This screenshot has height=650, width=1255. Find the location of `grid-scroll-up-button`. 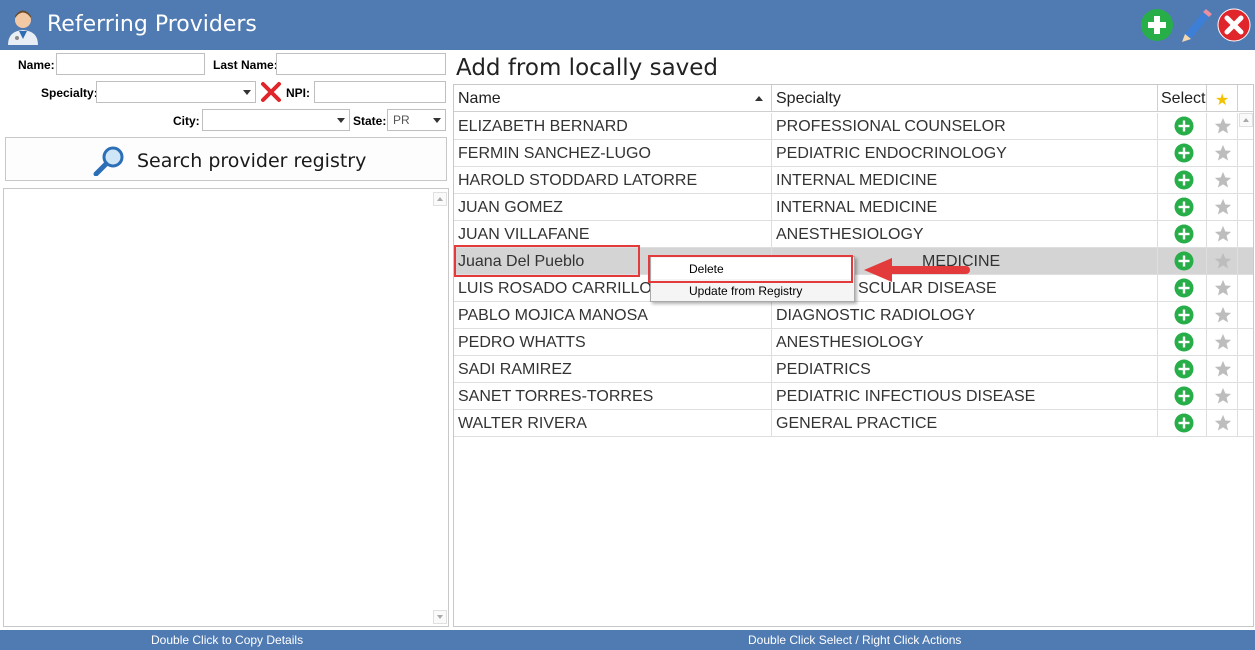

grid-scroll-up-button is located at coordinates (1246, 120).